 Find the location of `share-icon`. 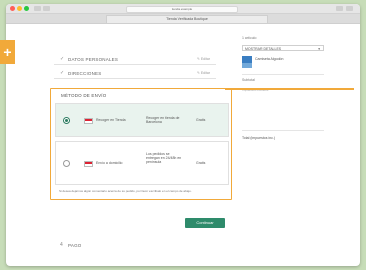

share-icon is located at coordinates (339, 8).